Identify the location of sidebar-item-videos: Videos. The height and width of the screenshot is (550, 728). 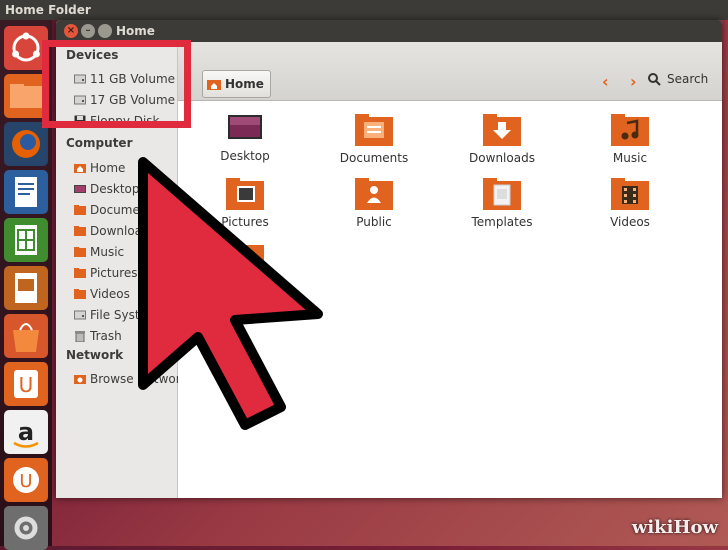
(126, 294).